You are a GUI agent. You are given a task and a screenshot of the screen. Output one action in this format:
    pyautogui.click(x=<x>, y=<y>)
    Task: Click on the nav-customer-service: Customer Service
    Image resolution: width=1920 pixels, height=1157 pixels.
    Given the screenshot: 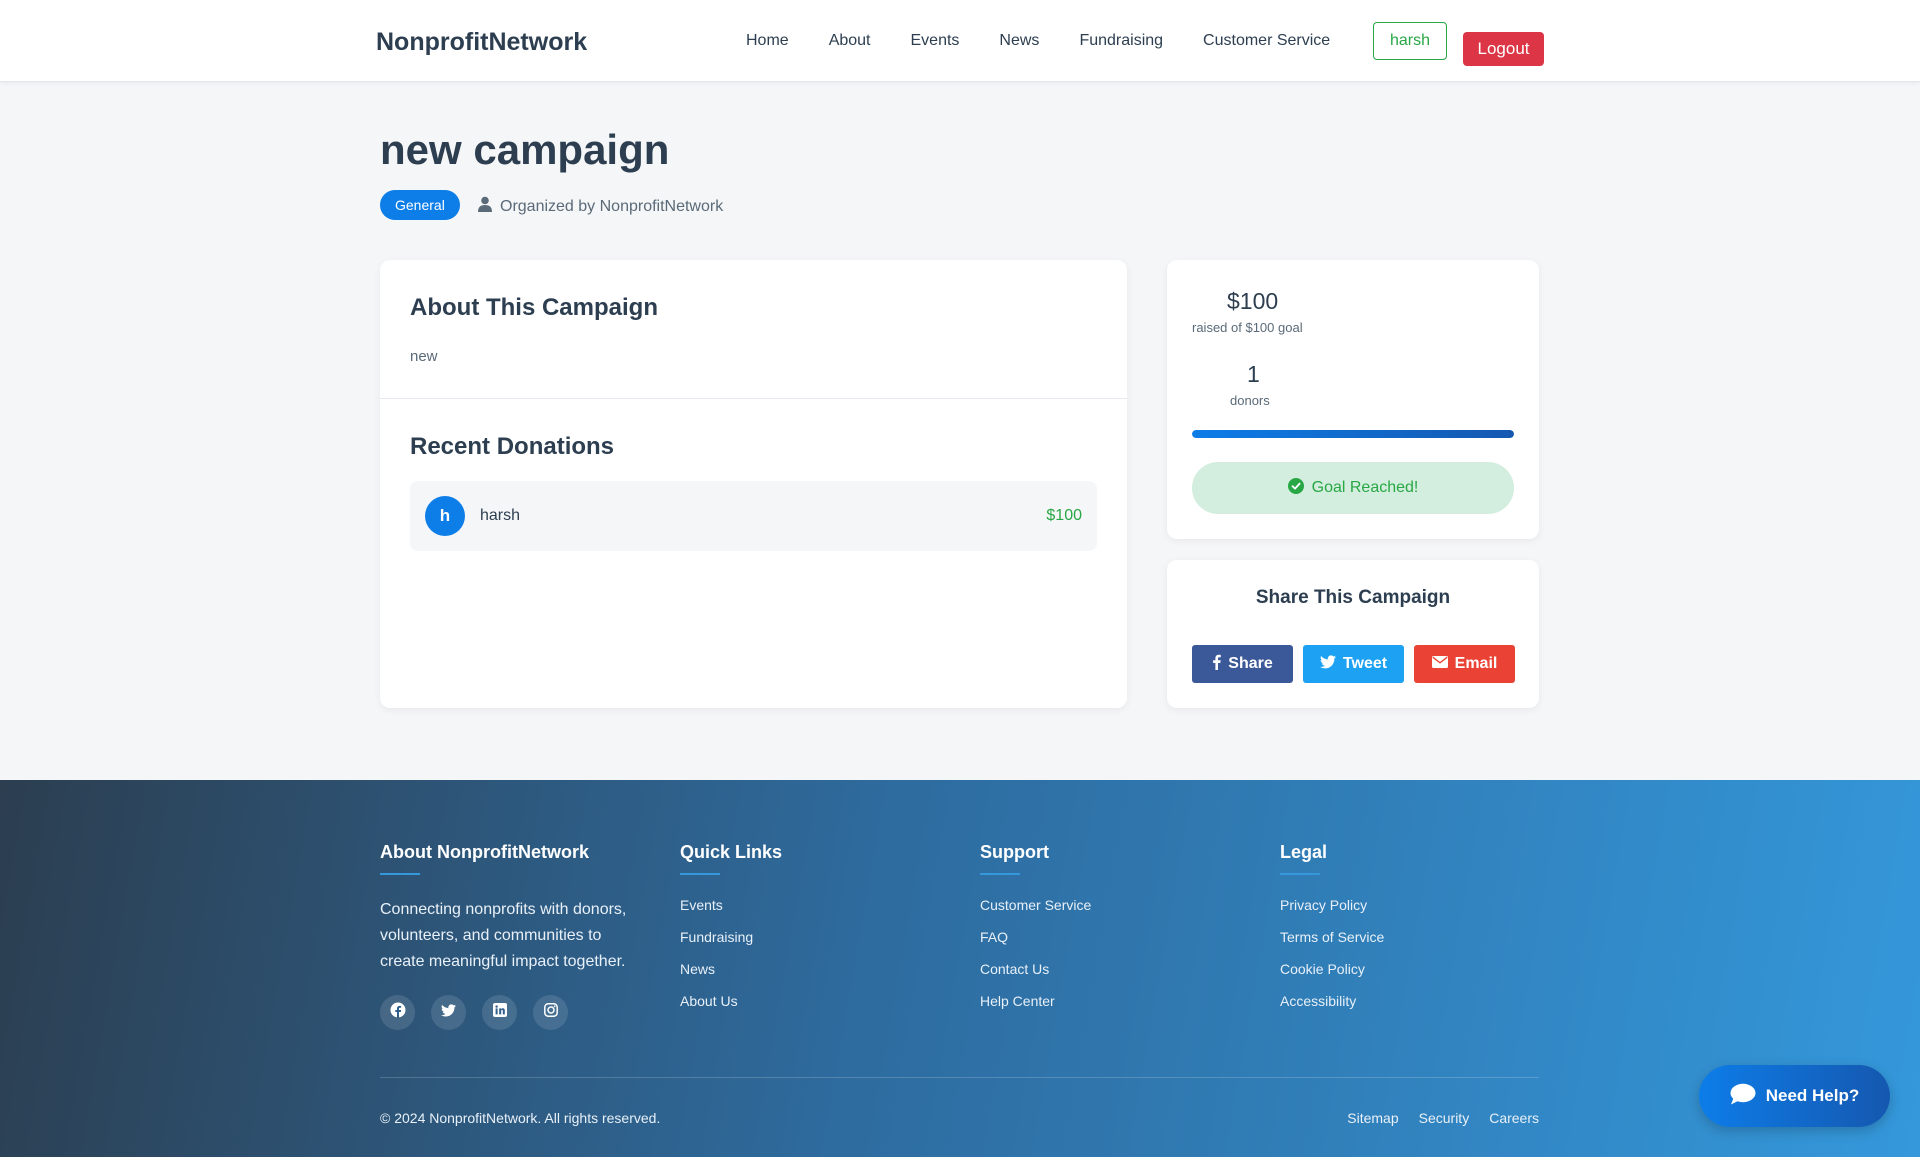 What is the action you would take?
    pyautogui.click(x=1266, y=41)
    